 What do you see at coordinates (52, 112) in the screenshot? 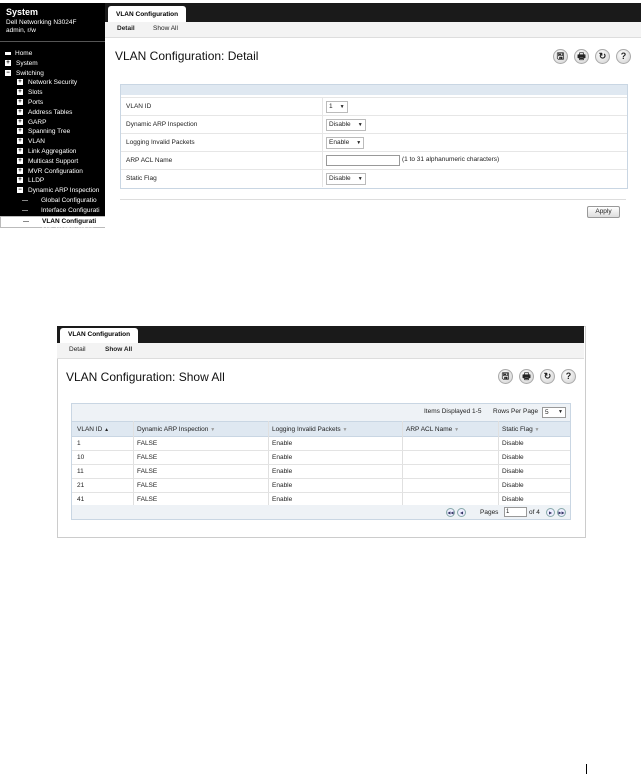
I see `sidebar-item: + Address Tables` at bounding box center [52, 112].